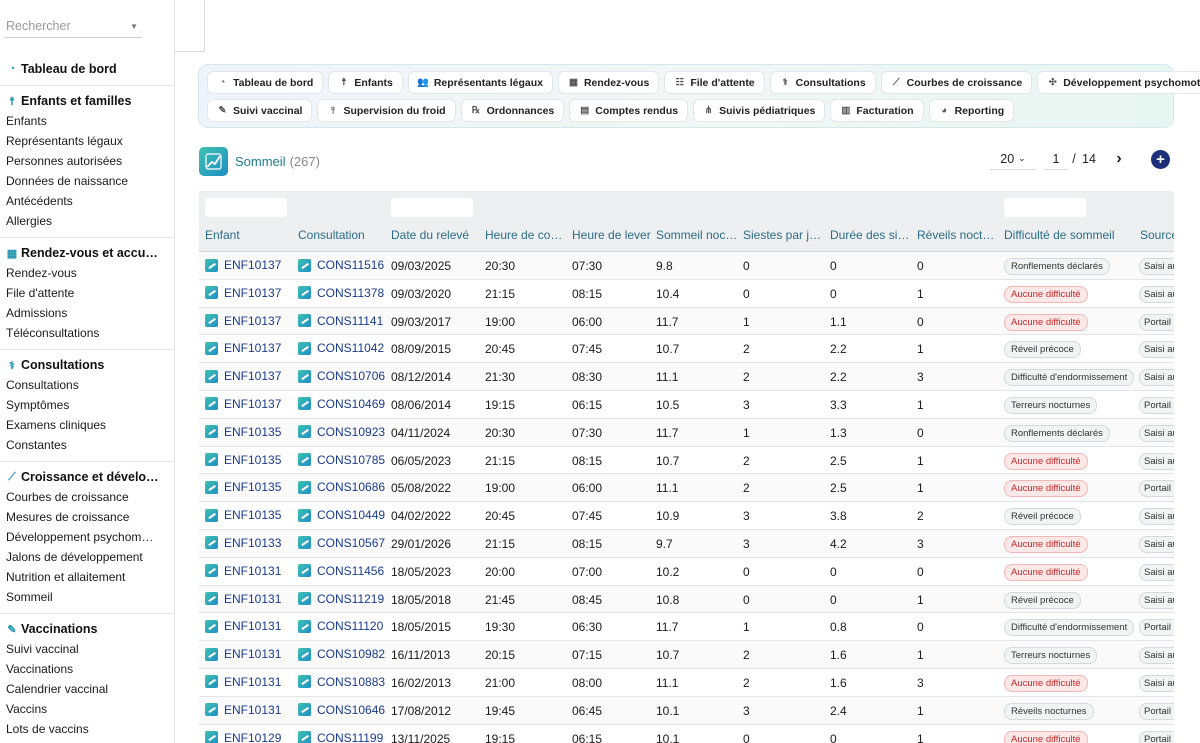 The image size is (1200, 743). Describe the element at coordinates (341, 571) in the screenshot. I see `consultation-link: CONS11456` at that location.